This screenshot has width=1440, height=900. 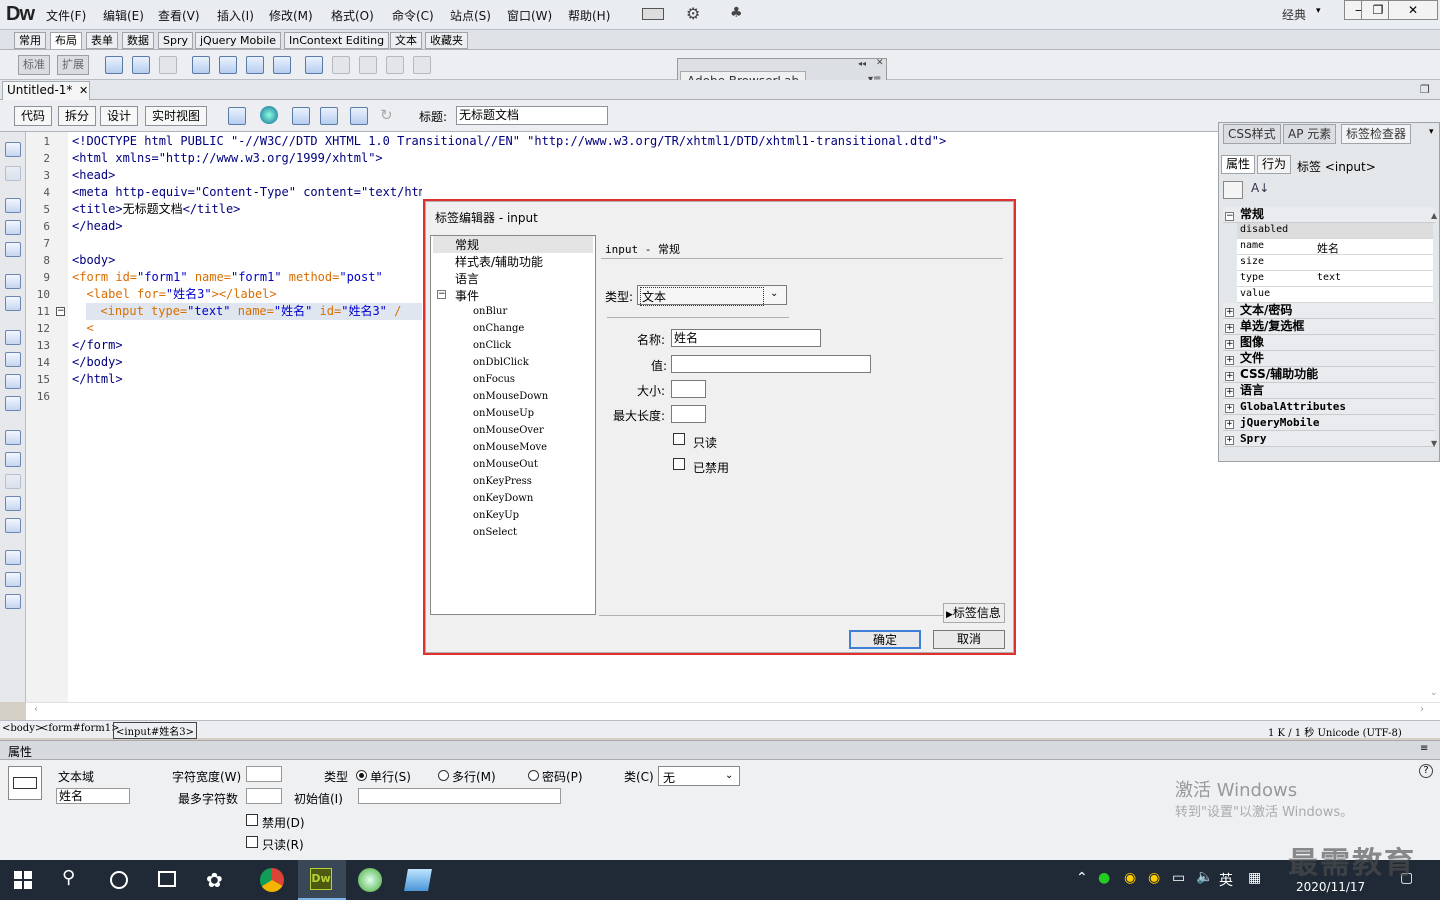 I want to click on globe-preview-icon, so click(x=269, y=115).